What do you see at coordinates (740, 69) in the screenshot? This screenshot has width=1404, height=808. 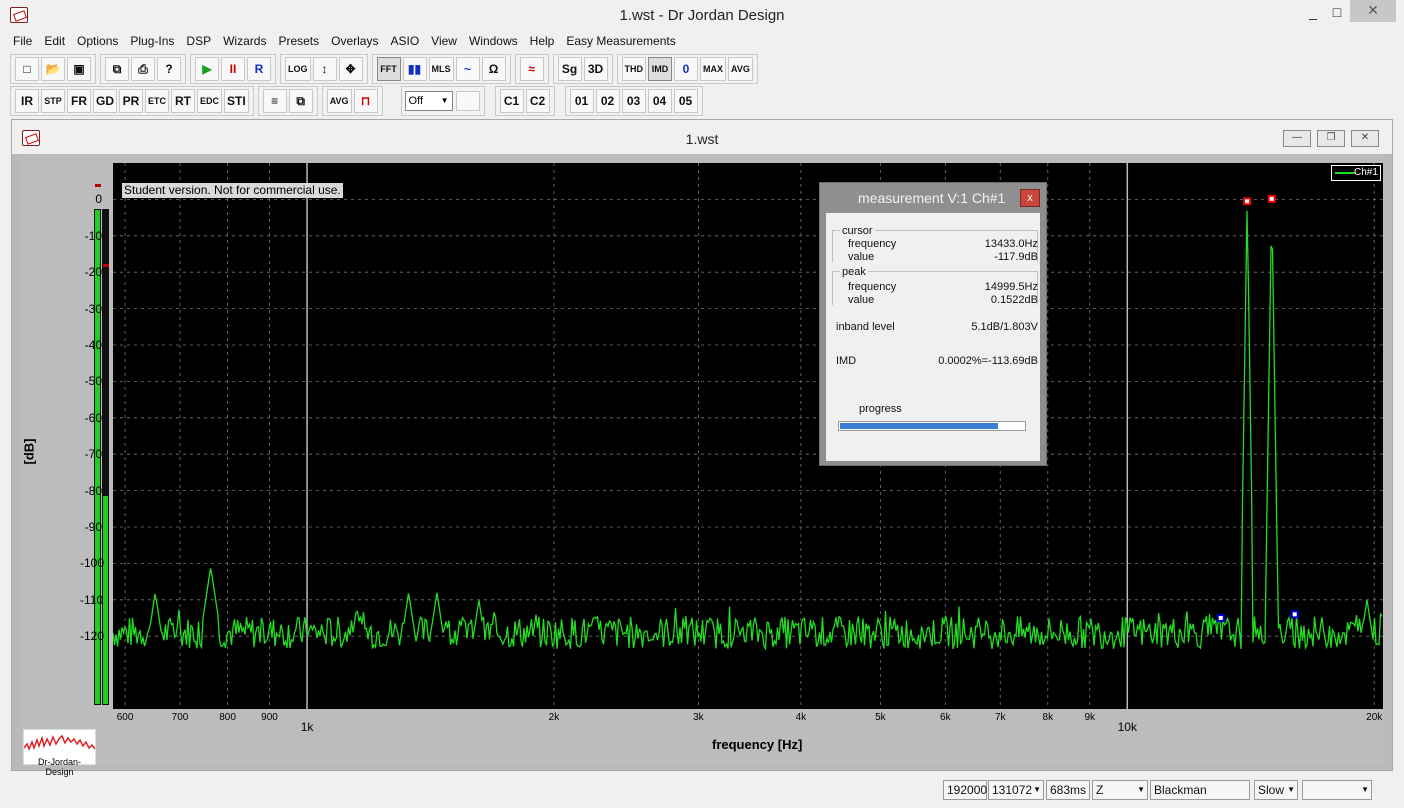 I see `avg-button: AVG` at bounding box center [740, 69].